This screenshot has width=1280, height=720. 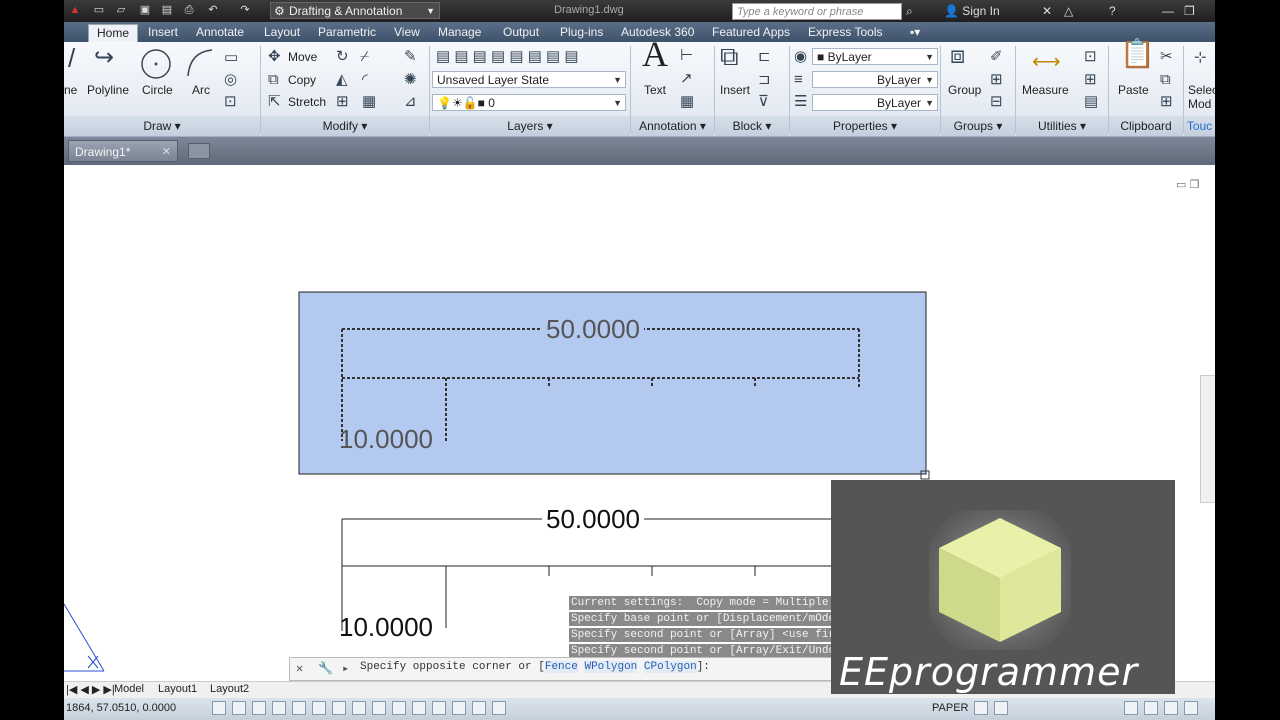 I want to click on paste-icon: 📋, so click(x=1137, y=54).